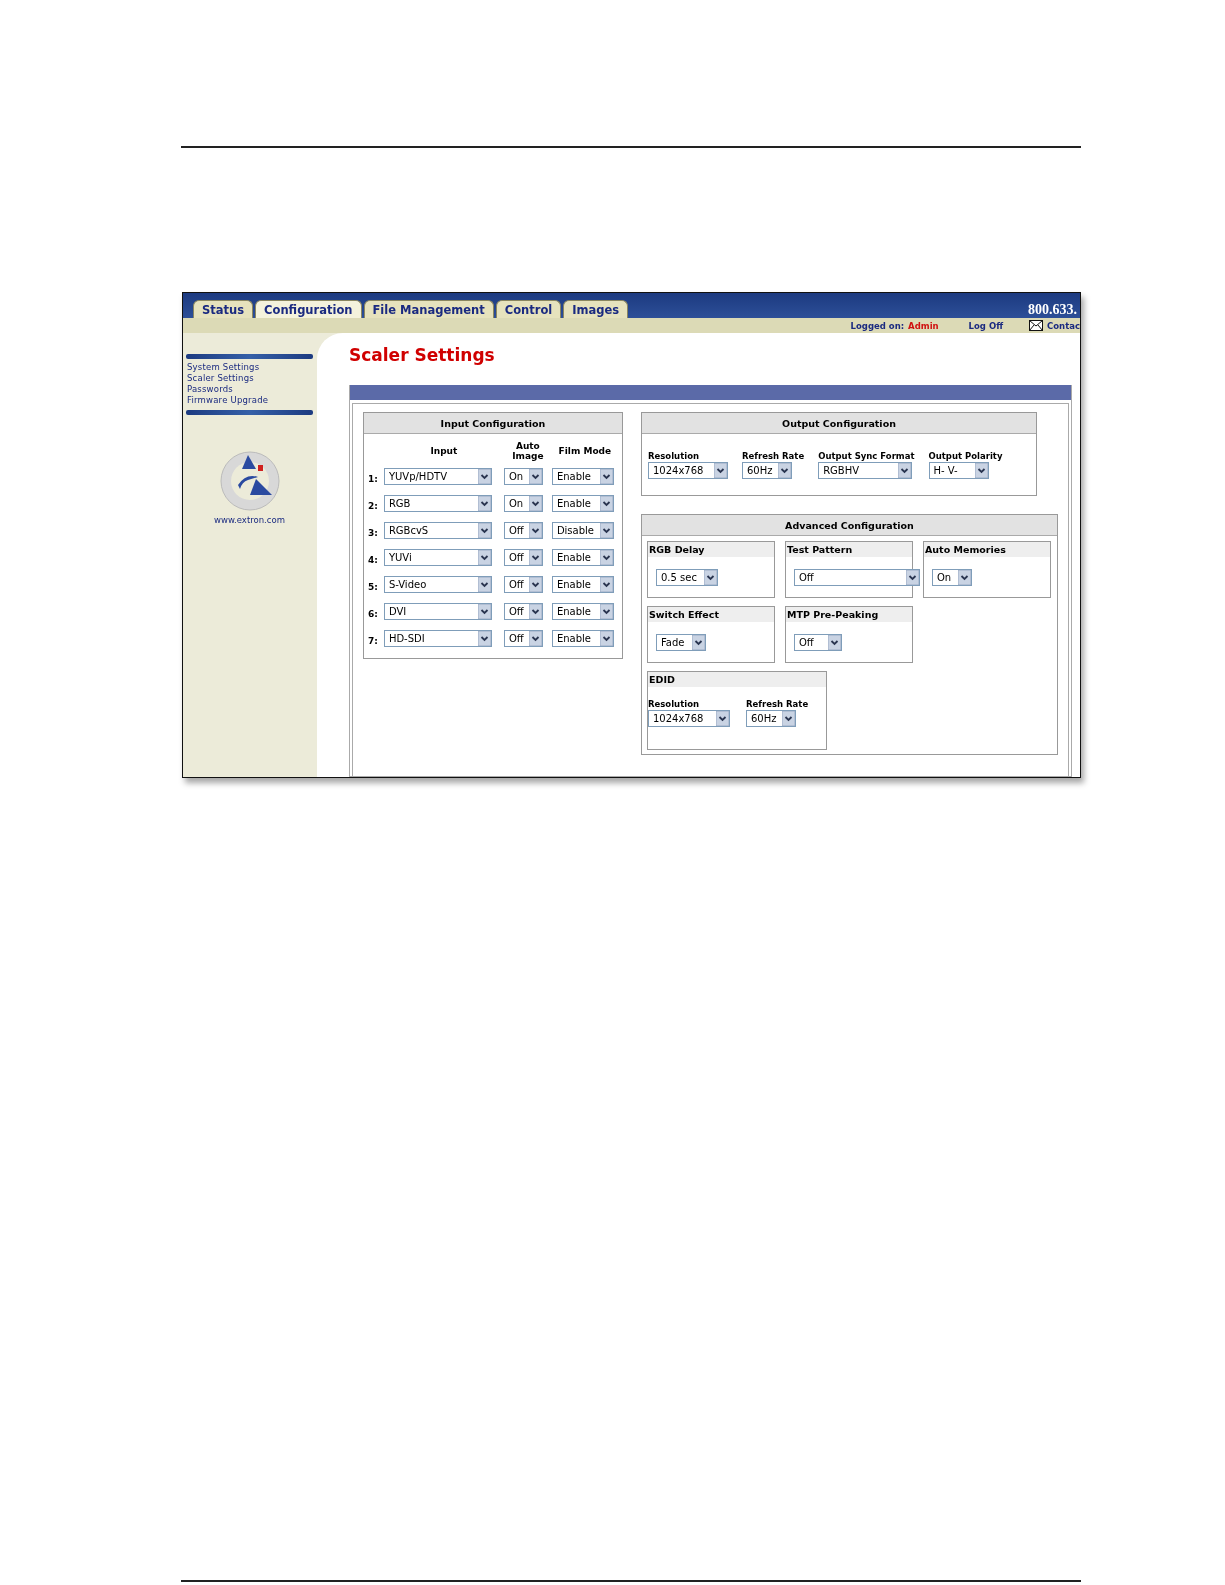  I want to click on group-title: EDID, so click(737, 679).